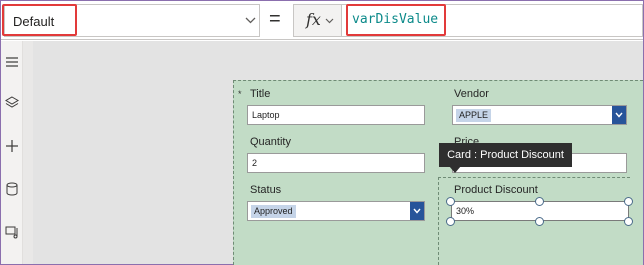 This screenshot has width=644, height=265. Describe the element at coordinates (455, 169) in the screenshot. I see `tooltip-pointer` at that location.